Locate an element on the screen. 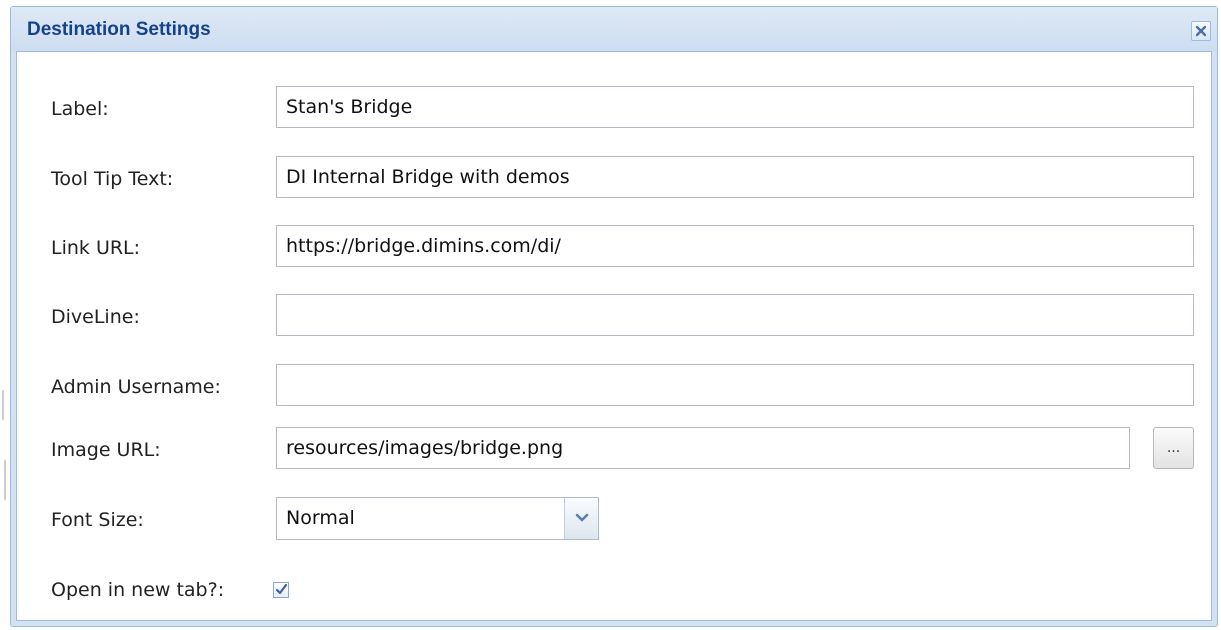 The image size is (1221, 630). label-input is located at coordinates (735, 107).